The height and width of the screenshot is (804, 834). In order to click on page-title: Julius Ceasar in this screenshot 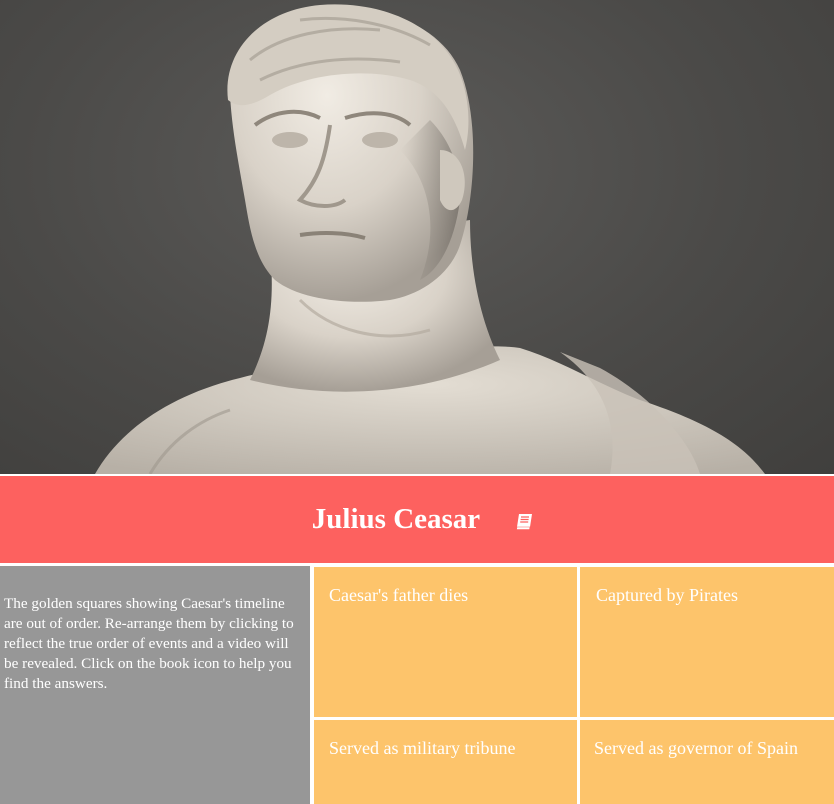, I will do `click(396, 519)`.